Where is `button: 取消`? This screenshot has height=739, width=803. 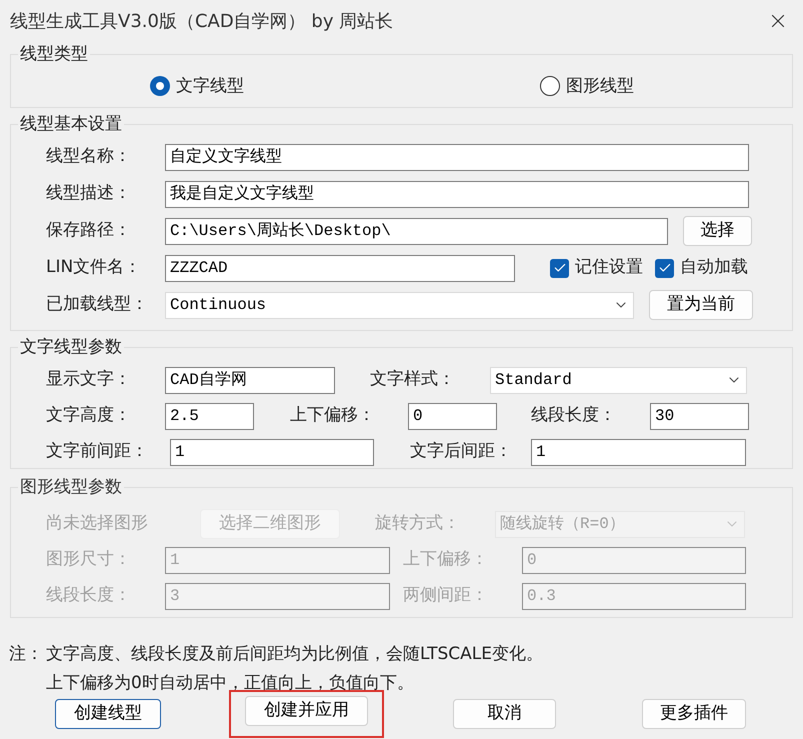
button: 取消 is located at coordinates (504, 714).